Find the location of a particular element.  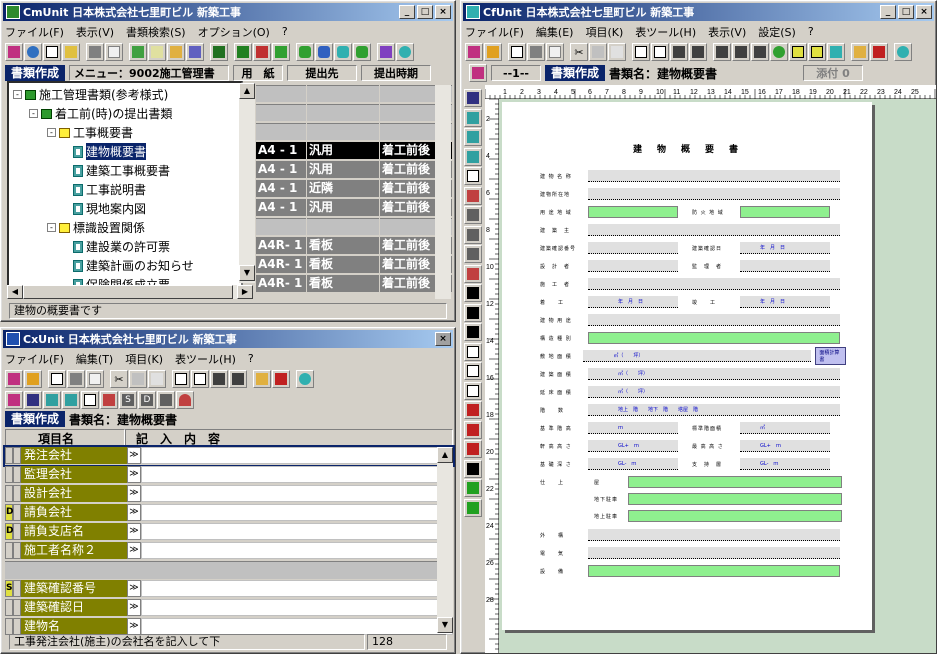

refresh-icon is located at coordinates (779, 52).